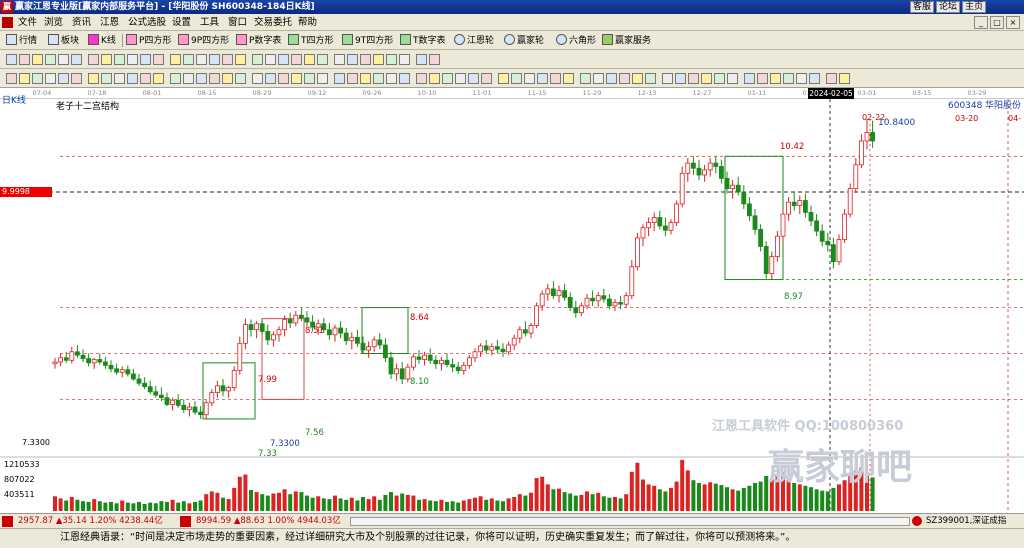 The width and height of the screenshot is (1024, 548). Describe the element at coordinates (181, 22) in the screenshot. I see `menu-settings: 设置` at that location.